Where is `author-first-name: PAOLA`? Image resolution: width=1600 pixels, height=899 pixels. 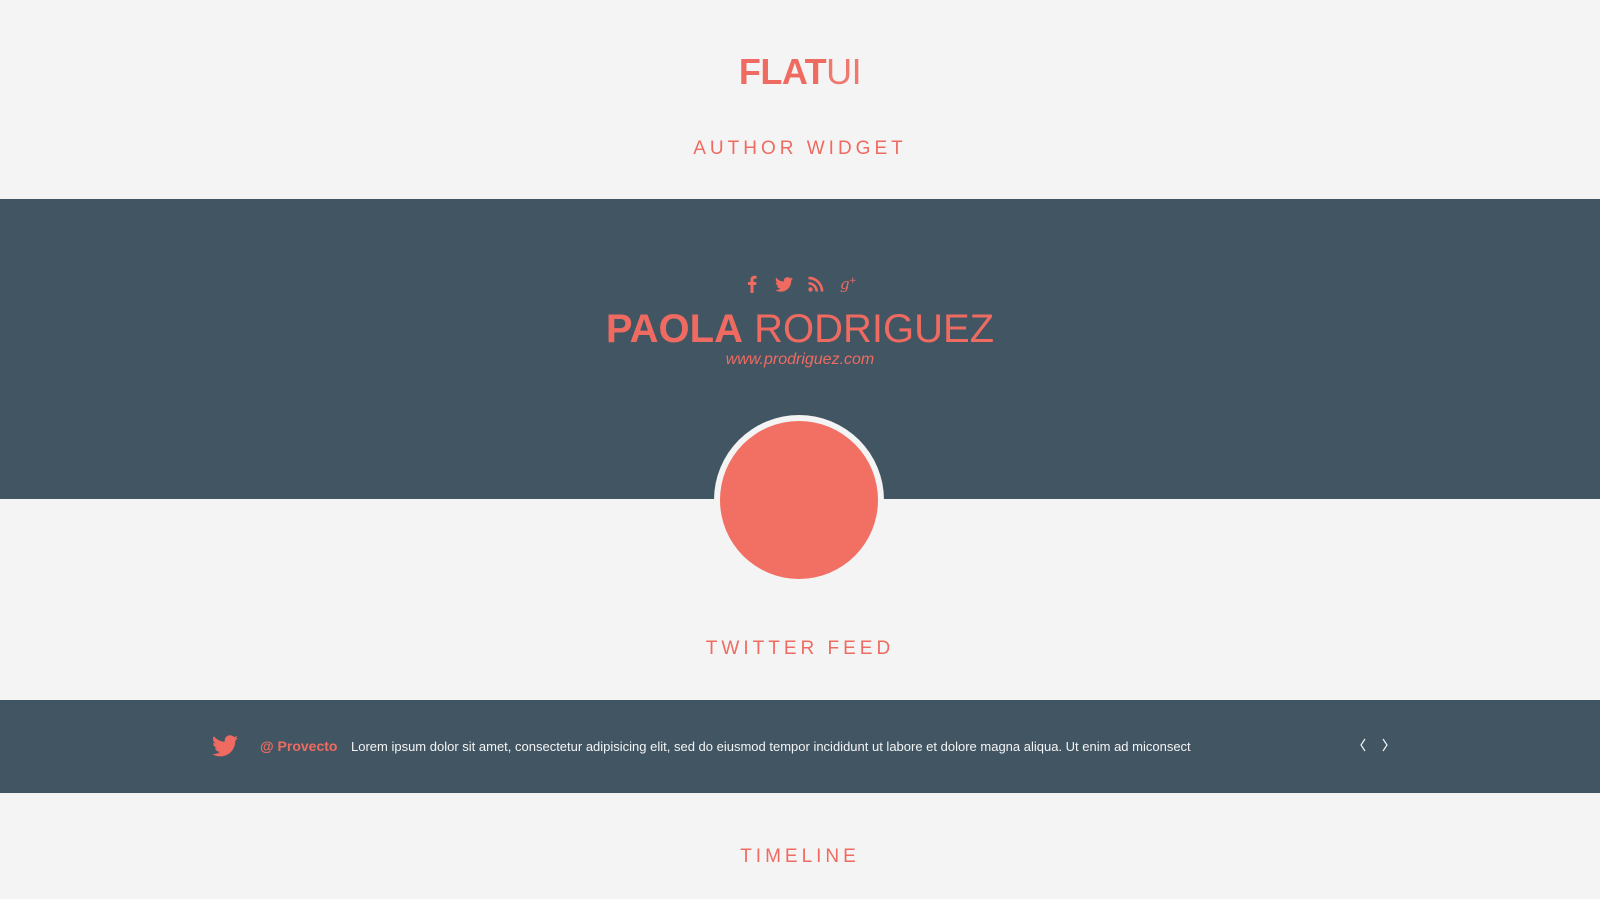 author-first-name: PAOLA is located at coordinates (674, 329).